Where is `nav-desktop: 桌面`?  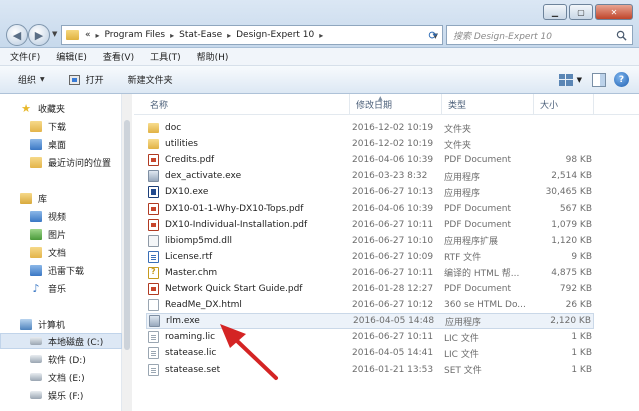 nav-desktop: 桌面 is located at coordinates (61, 144).